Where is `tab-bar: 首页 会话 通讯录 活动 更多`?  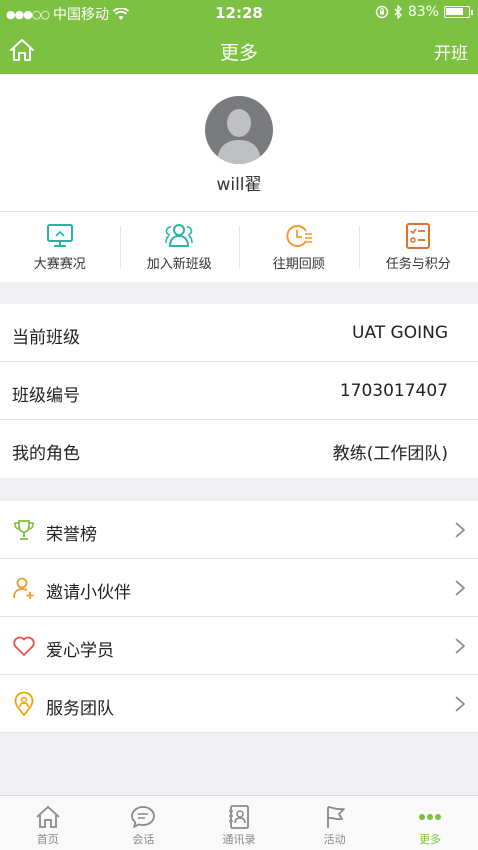 tab-bar: 首页 会话 通讯录 活动 更多 is located at coordinates (239, 822).